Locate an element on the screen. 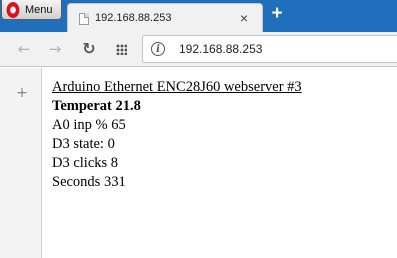  forward-arrow-icon: → is located at coordinates (55, 49).